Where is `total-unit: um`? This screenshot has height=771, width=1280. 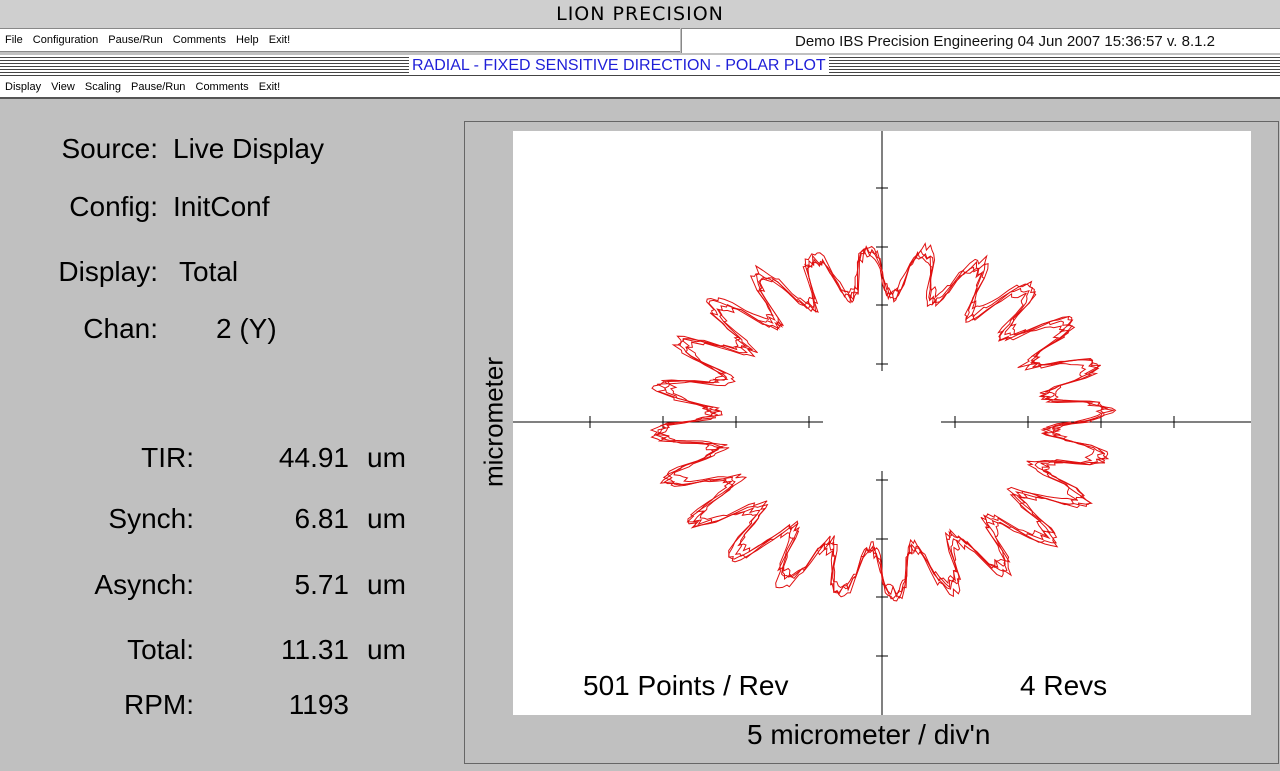
total-unit: um is located at coordinates (386, 649).